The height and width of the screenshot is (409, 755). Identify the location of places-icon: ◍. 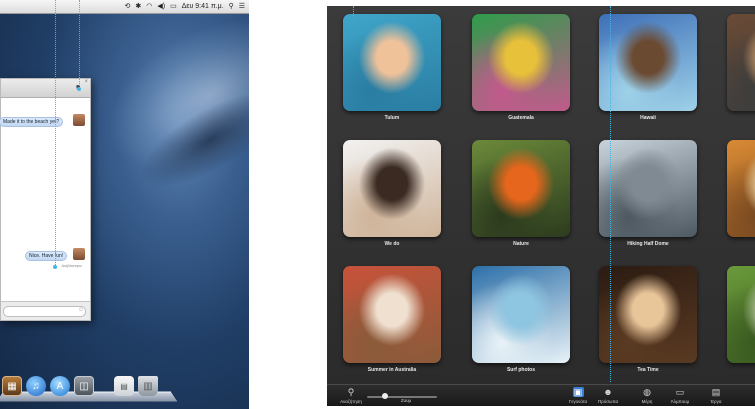
(647, 392).